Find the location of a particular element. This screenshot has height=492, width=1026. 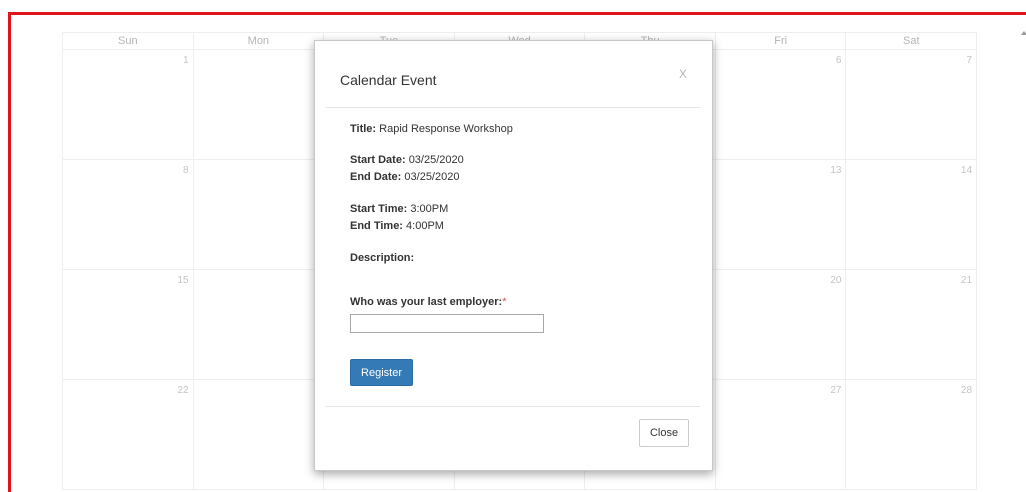

register-button: Register is located at coordinates (381, 372).